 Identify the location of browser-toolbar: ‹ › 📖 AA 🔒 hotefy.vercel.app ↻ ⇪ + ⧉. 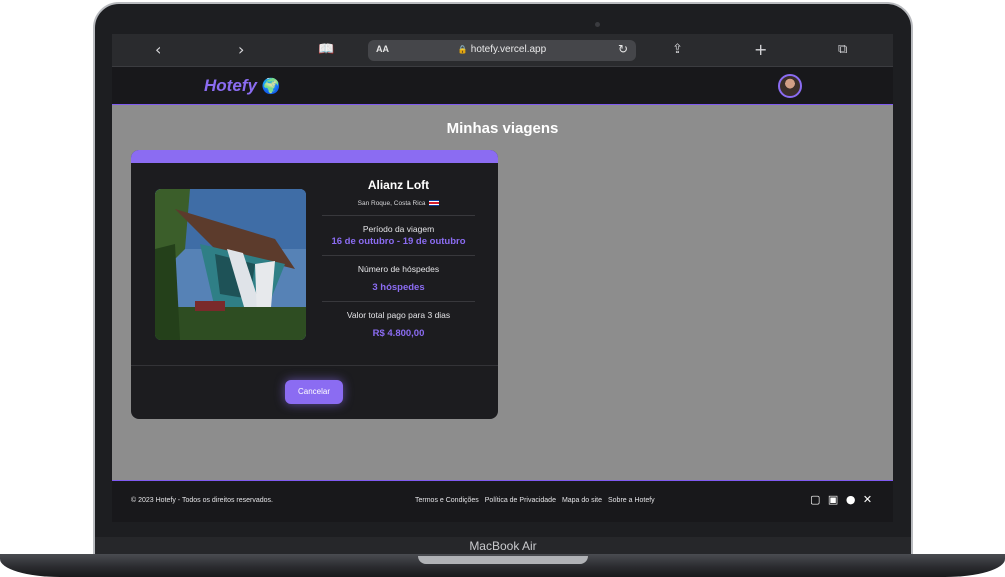
(502, 50).